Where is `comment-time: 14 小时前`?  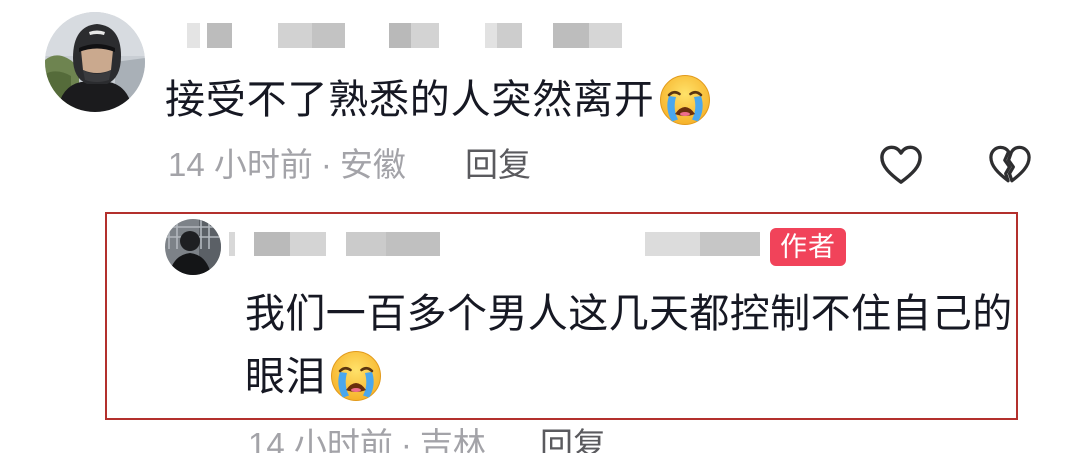 comment-time: 14 小时前 is located at coordinates (240, 164).